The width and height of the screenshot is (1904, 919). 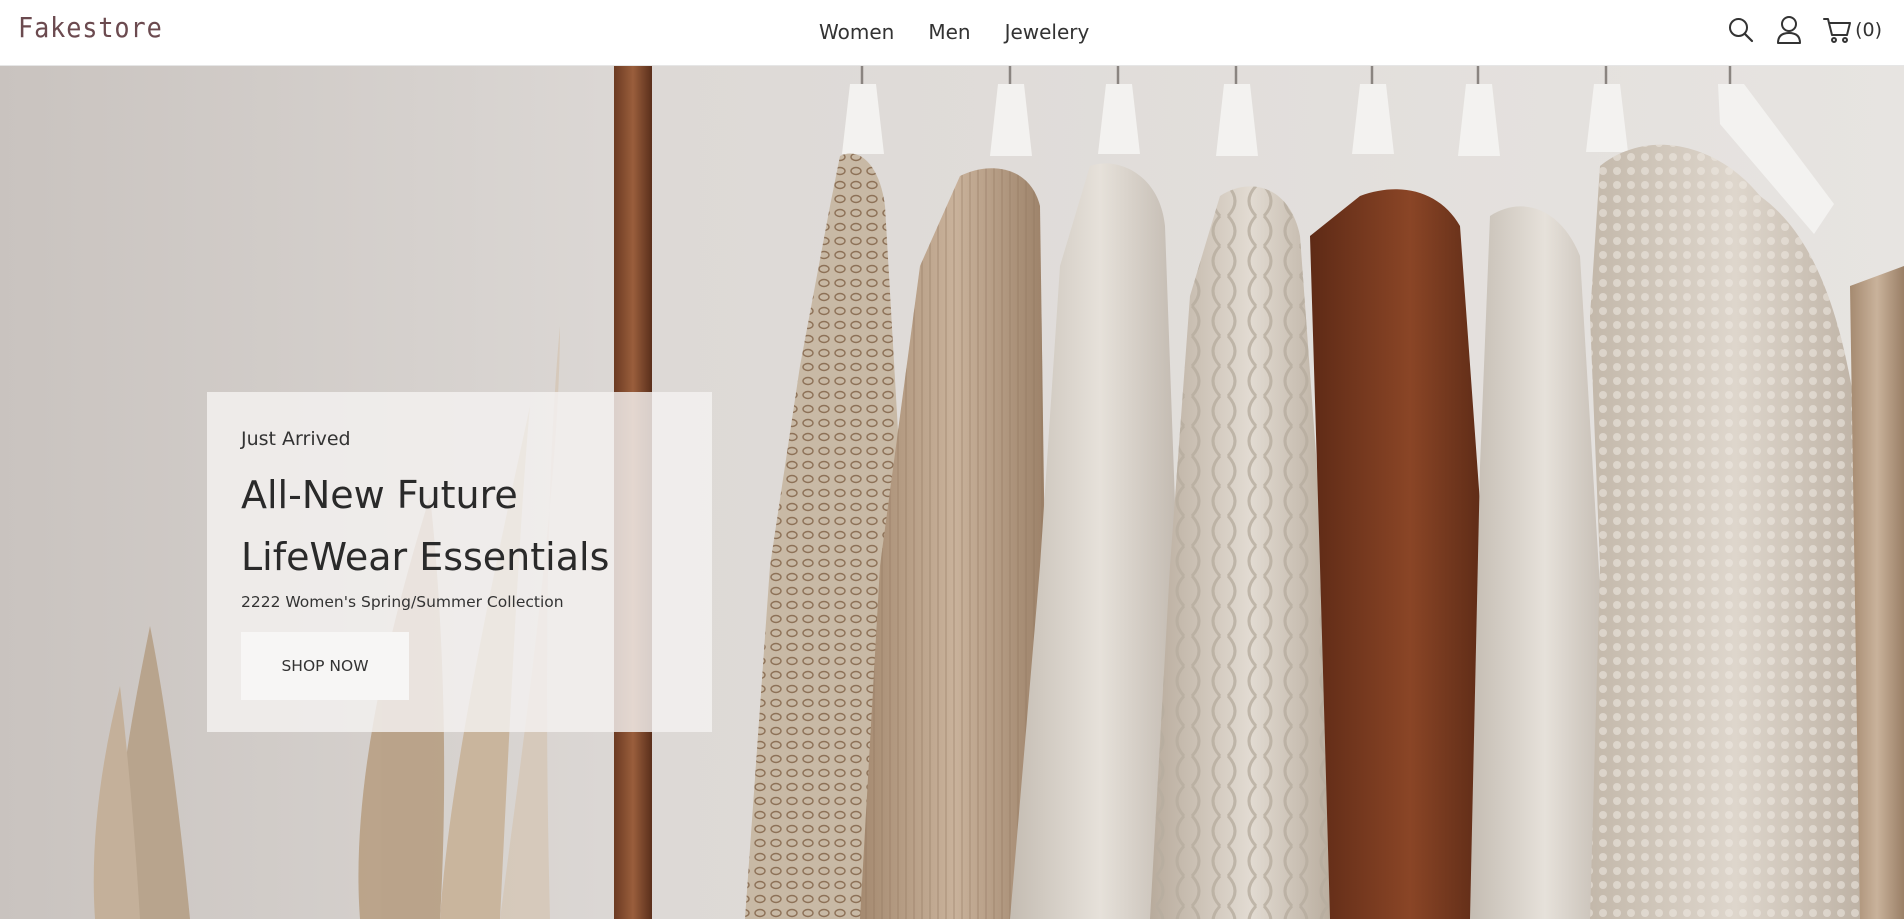 I want to click on shop-now-button: SHOP NOW, so click(x=325, y=666).